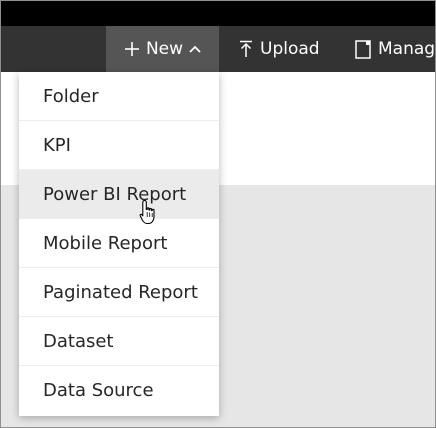 The image size is (436, 428). I want to click on chevron-up-icon, so click(195, 49).